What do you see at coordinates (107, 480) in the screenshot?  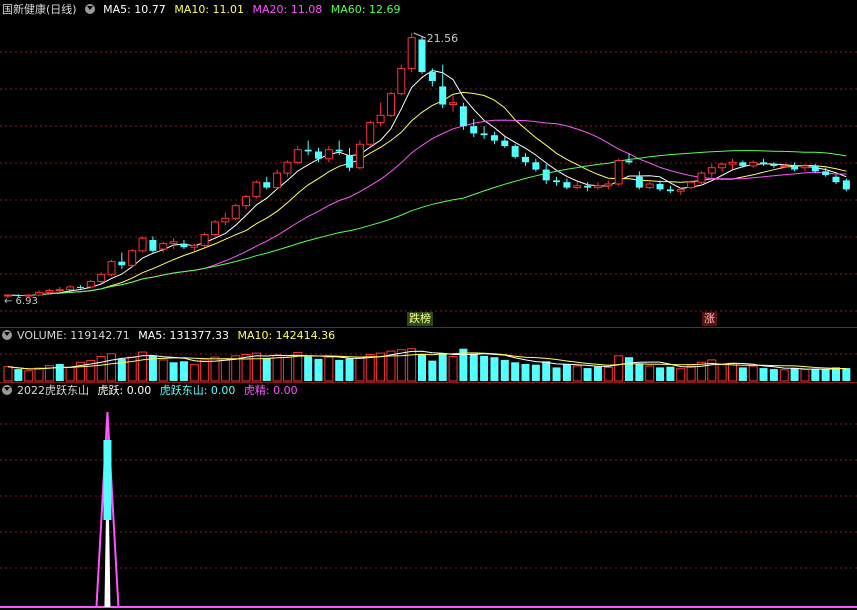 I see `huyue-dongshan-bar` at bounding box center [107, 480].